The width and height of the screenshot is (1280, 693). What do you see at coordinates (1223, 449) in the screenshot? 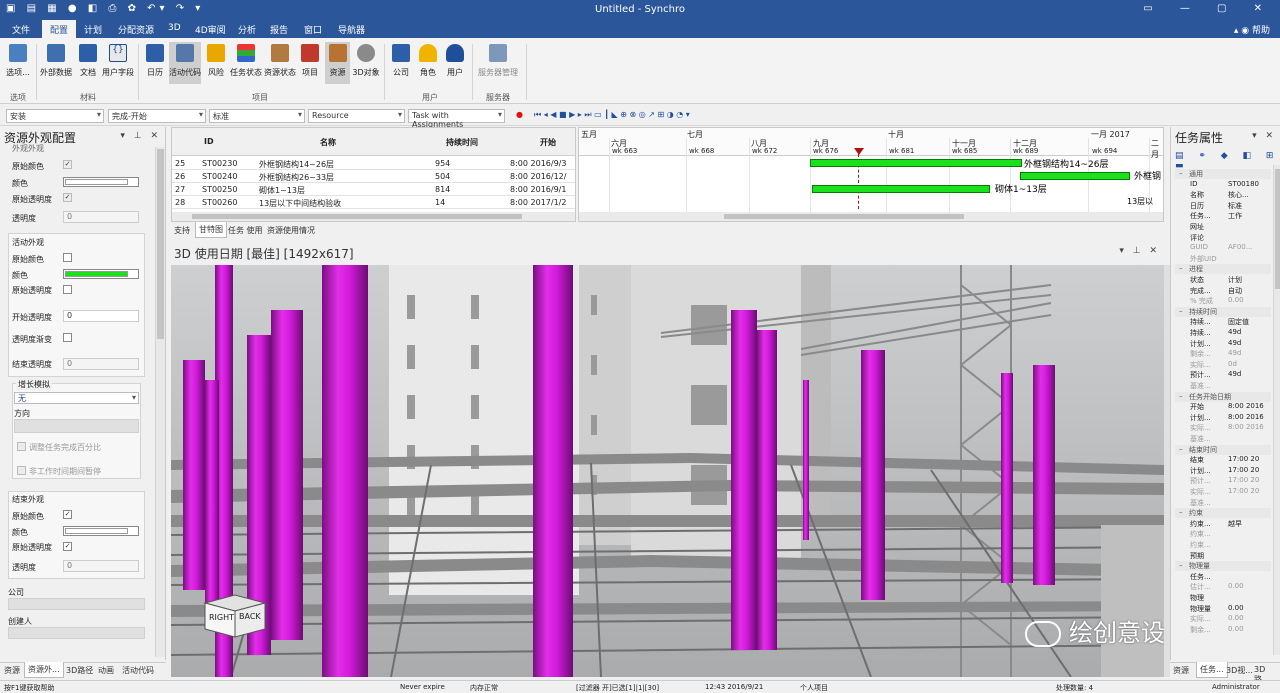
I see `property-section: 结束时间` at bounding box center [1223, 449].